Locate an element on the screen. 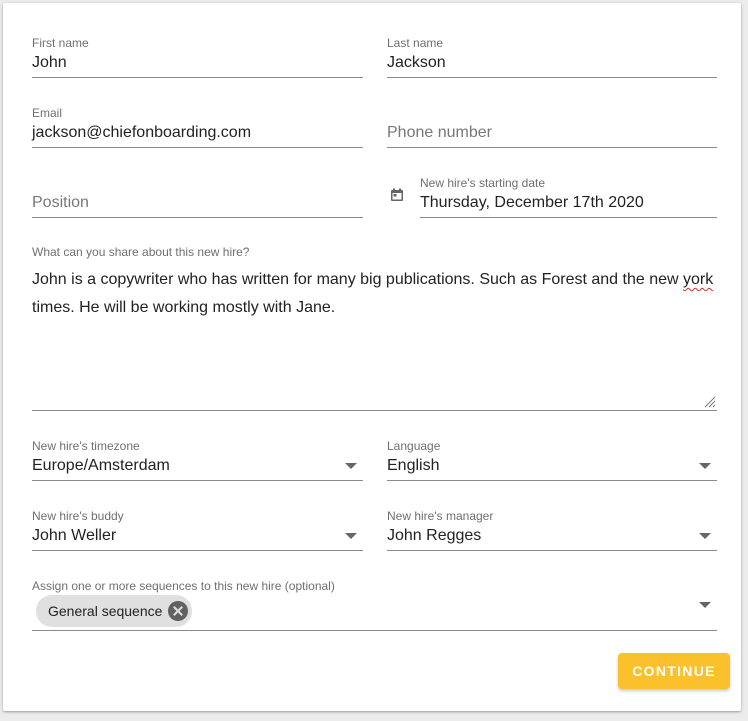 The image size is (748, 721). buddy-value: John Weller is located at coordinates (74, 536).